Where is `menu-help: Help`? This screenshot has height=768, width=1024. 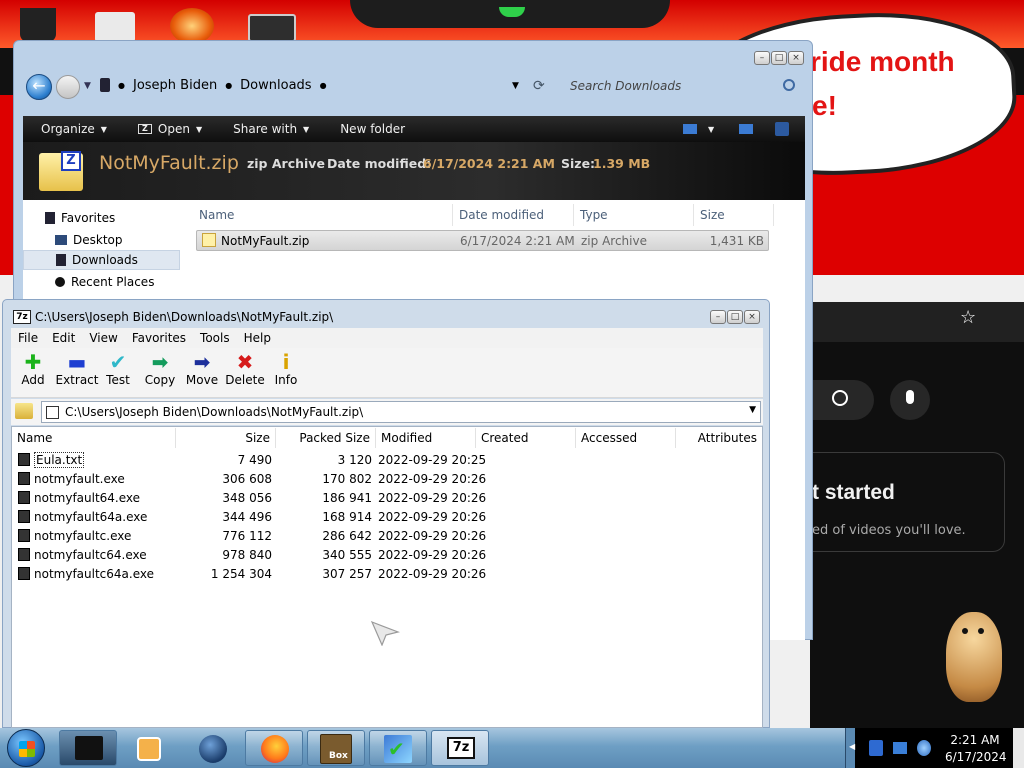
menu-help: Help is located at coordinates (257, 338).